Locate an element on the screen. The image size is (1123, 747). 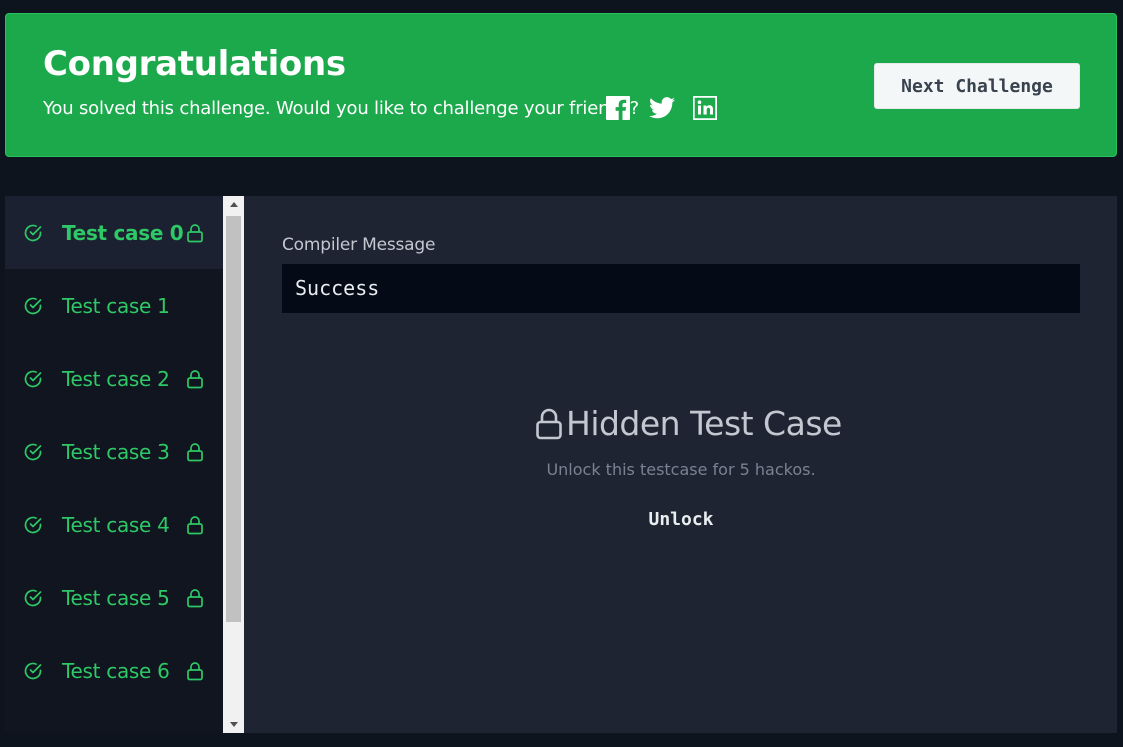
unlock-button: Unlock is located at coordinates (681, 519).